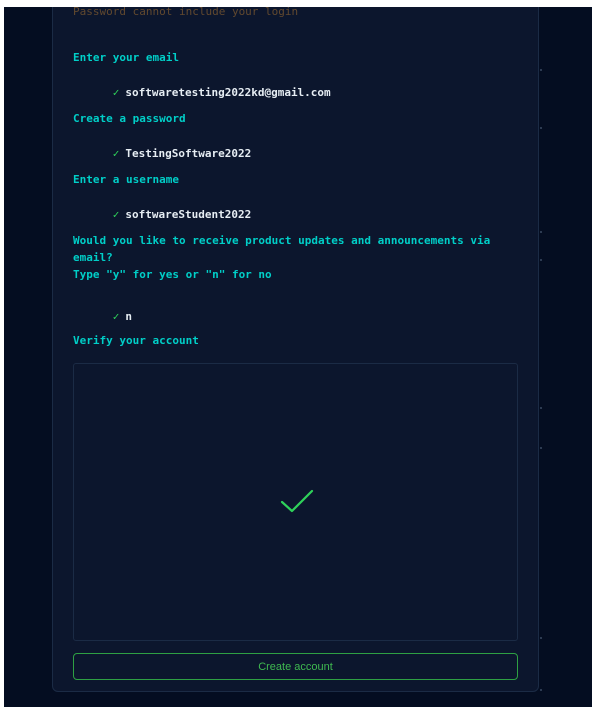 This screenshot has height=707, width=596. Describe the element at coordinates (129, 118) in the screenshot. I see `password-prompt: Create a password` at that location.